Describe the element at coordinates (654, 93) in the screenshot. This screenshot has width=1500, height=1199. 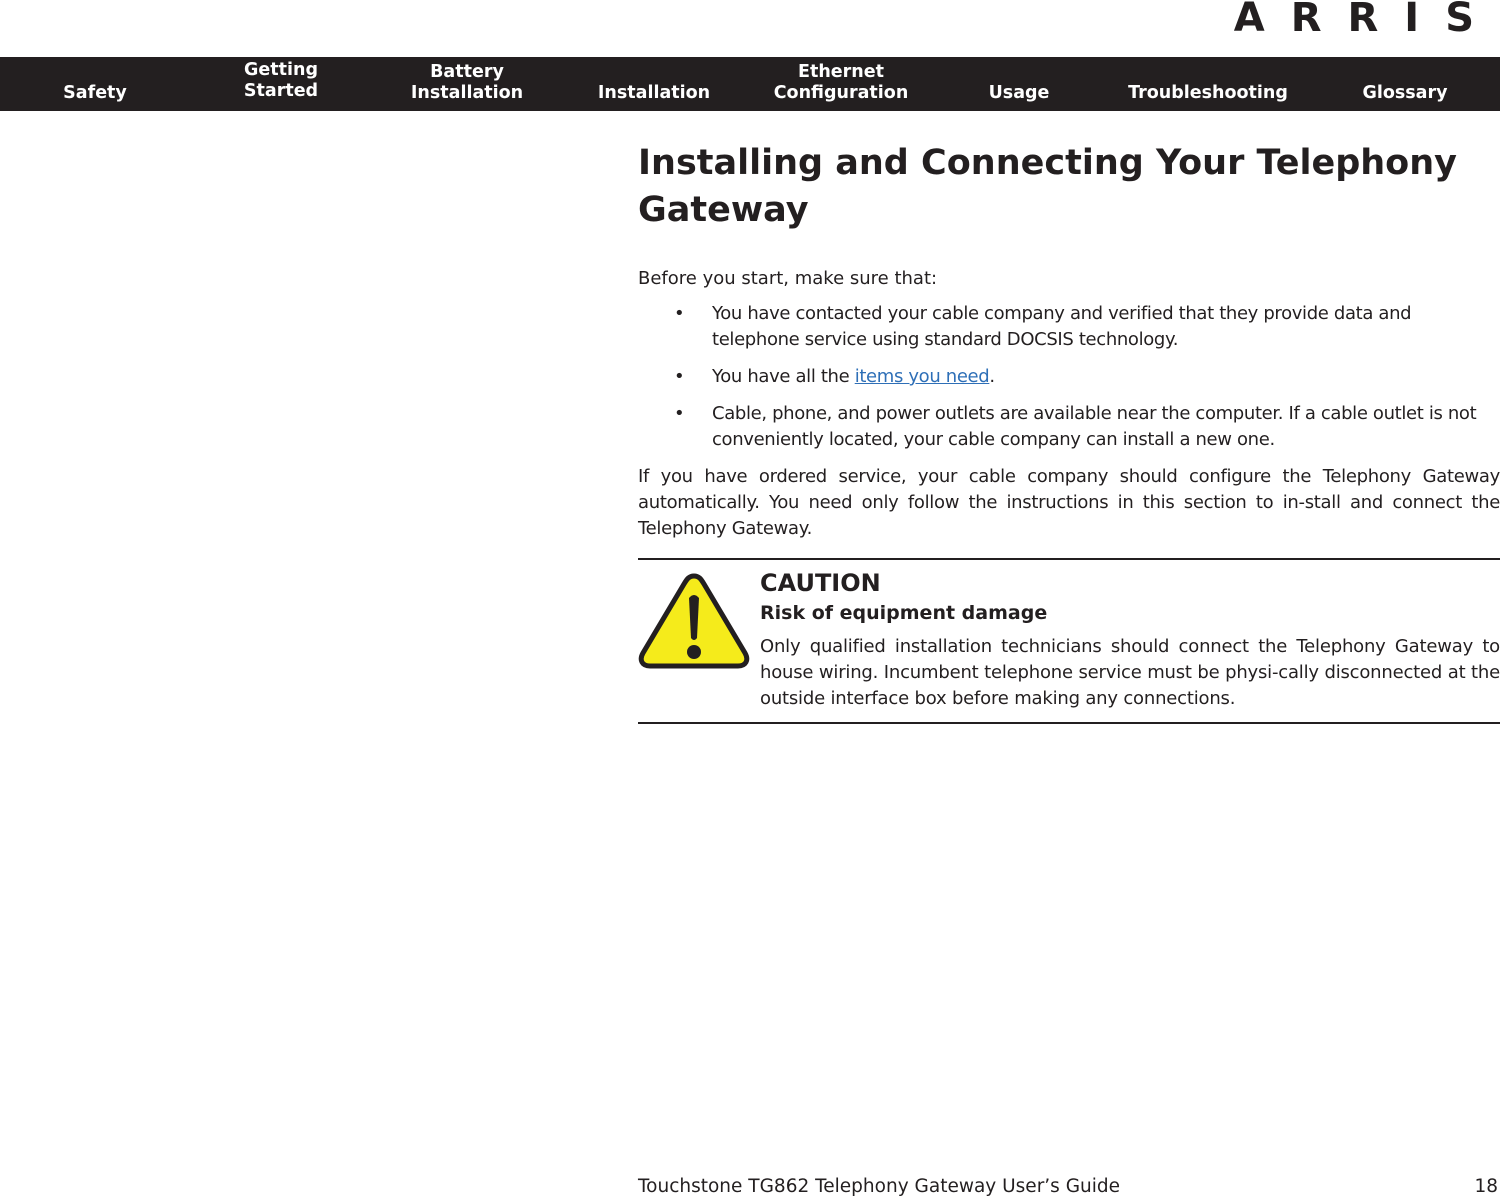
I see `nav-tab-label: Installation` at that location.